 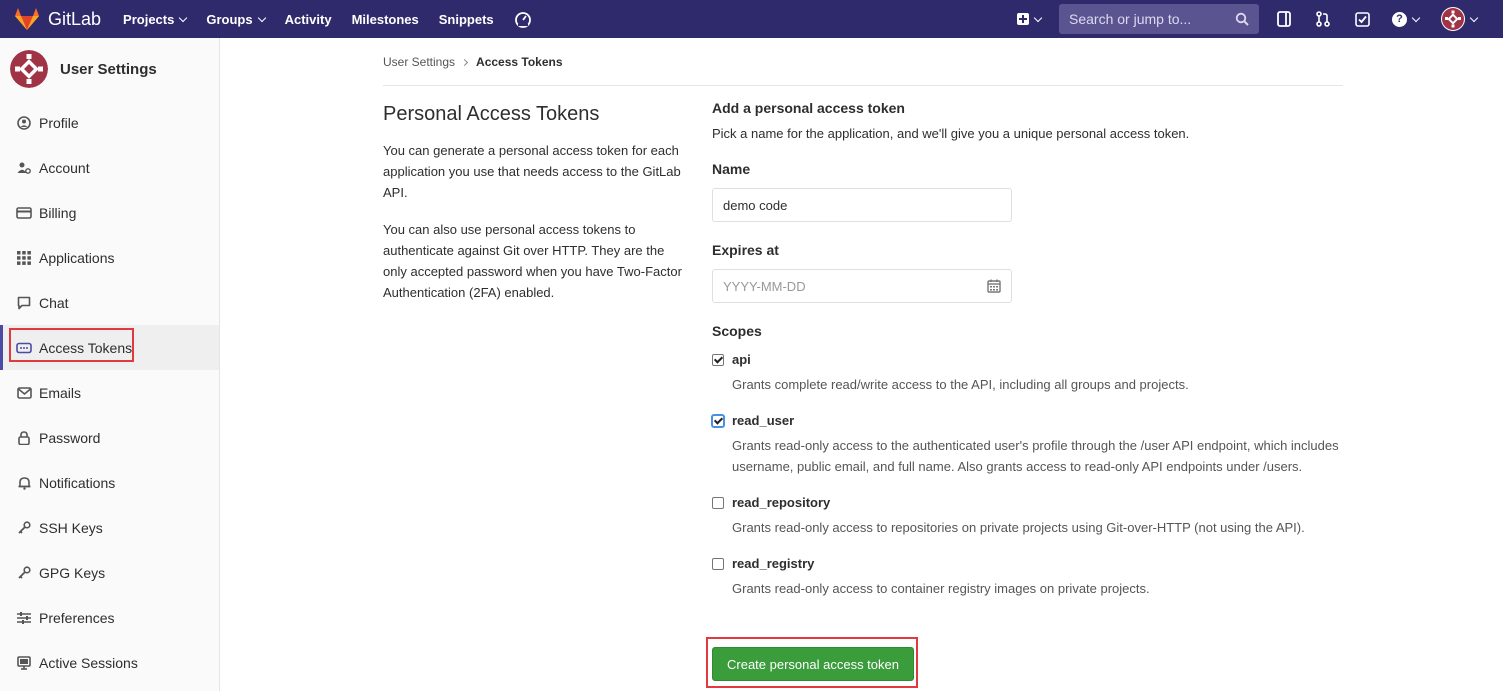 What do you see at coordinates (473, 62) in the screenshot?
I see `breadcrumb: User Settings Access Tokens` at bounding box center [473, 62].